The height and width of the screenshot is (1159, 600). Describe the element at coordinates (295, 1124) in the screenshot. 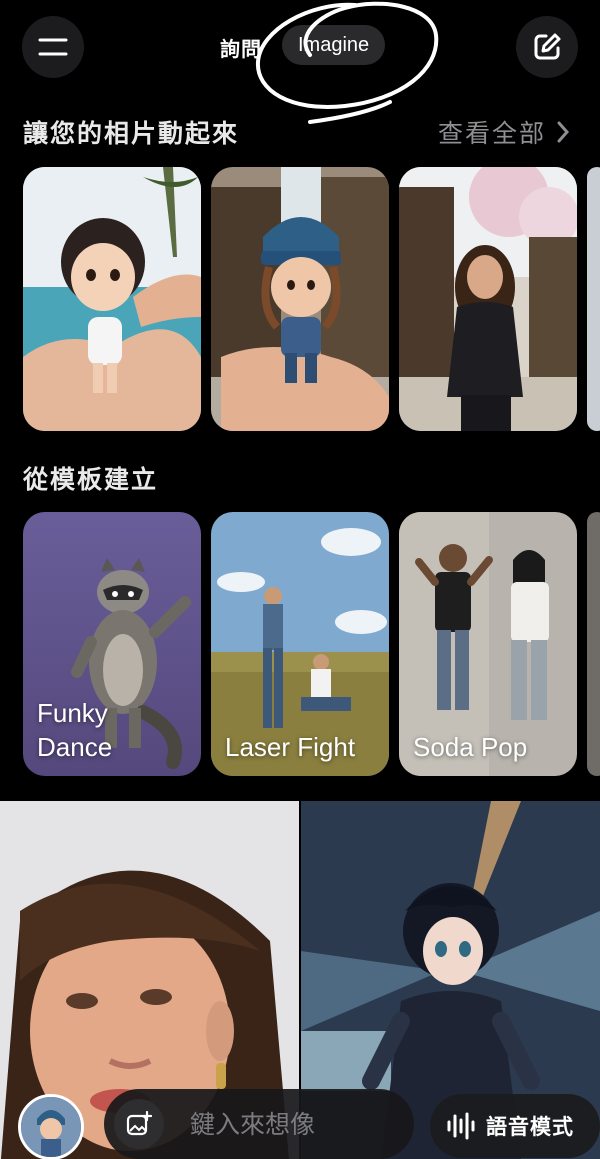

I see `prompt-input` at that location.